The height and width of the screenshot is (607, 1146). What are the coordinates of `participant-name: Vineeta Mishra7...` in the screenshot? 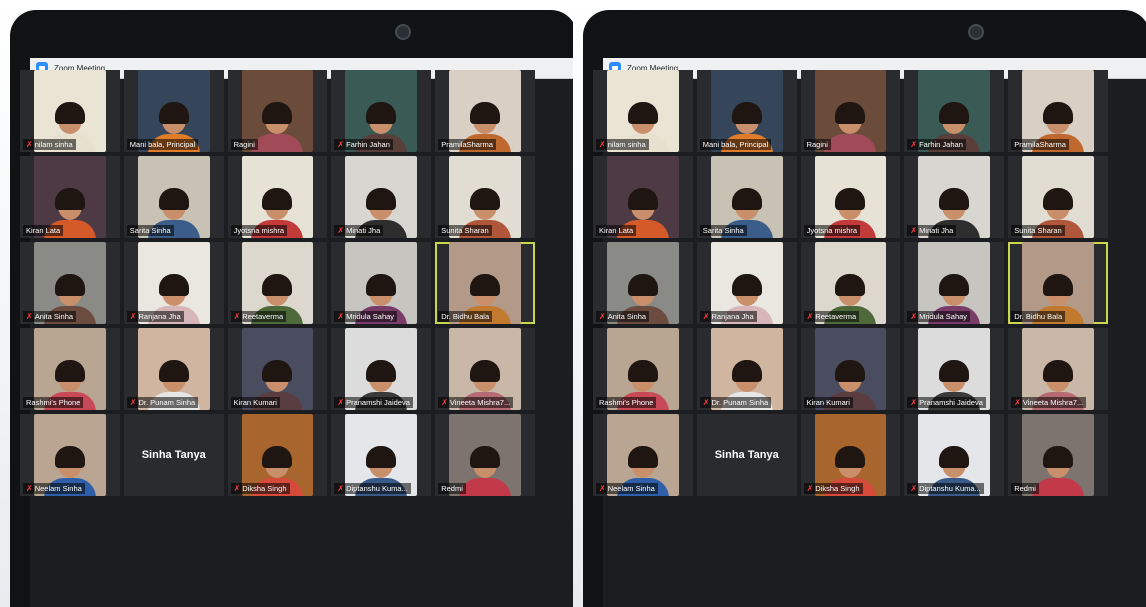 It's located at (1053, 402).